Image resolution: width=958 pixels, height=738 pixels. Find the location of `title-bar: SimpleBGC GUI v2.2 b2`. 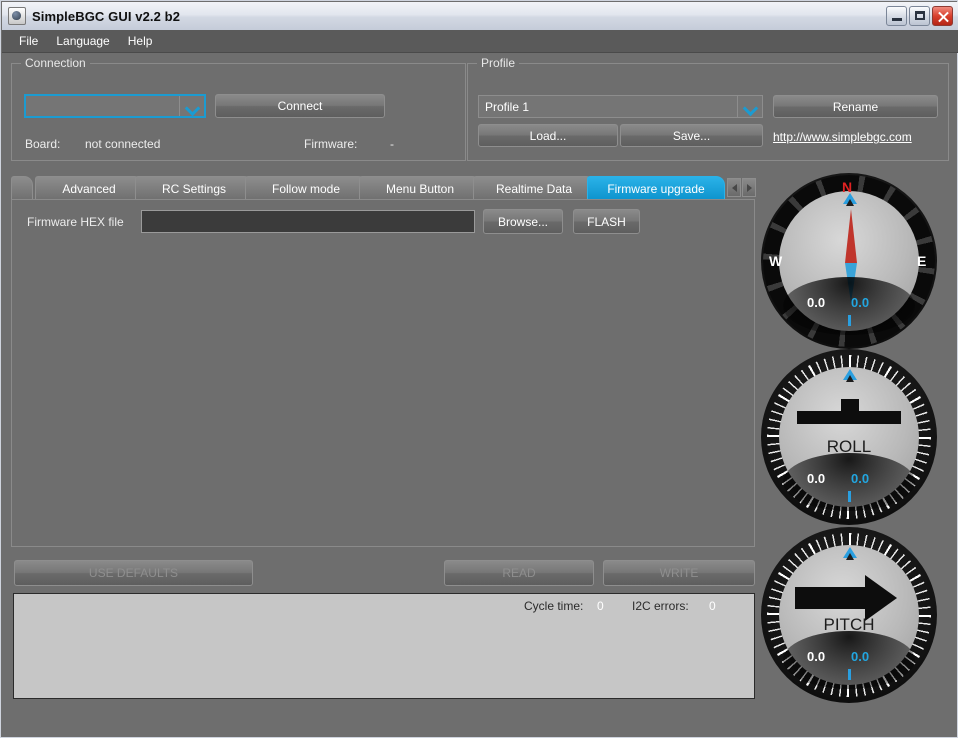

title-bar: SimpleBGC GUI v2.2 b2 is located at coordinates (480, 16).